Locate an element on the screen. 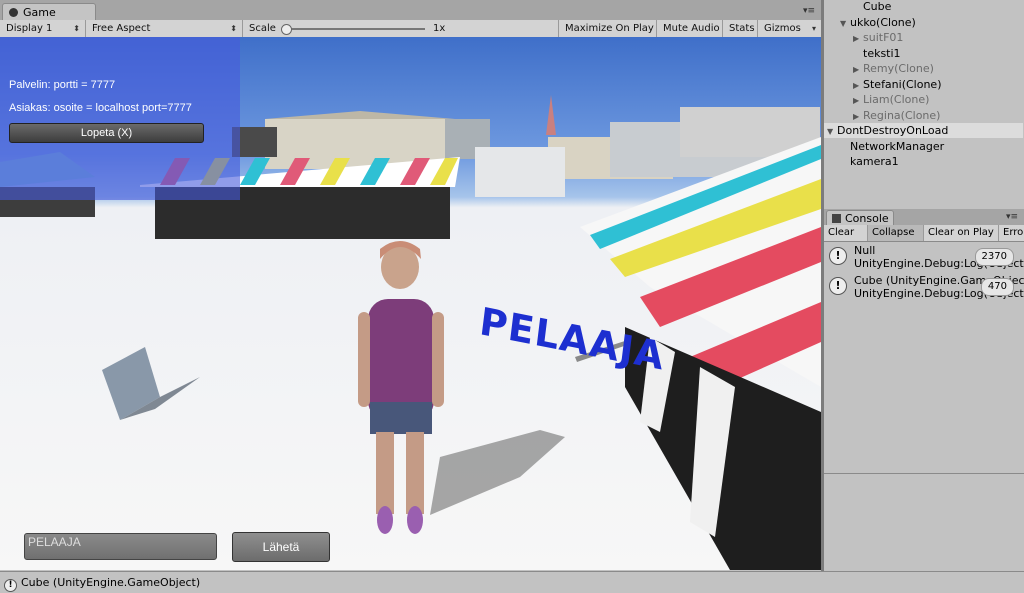  gizmos-label: Gizmos is located at coordinates (782, 28).